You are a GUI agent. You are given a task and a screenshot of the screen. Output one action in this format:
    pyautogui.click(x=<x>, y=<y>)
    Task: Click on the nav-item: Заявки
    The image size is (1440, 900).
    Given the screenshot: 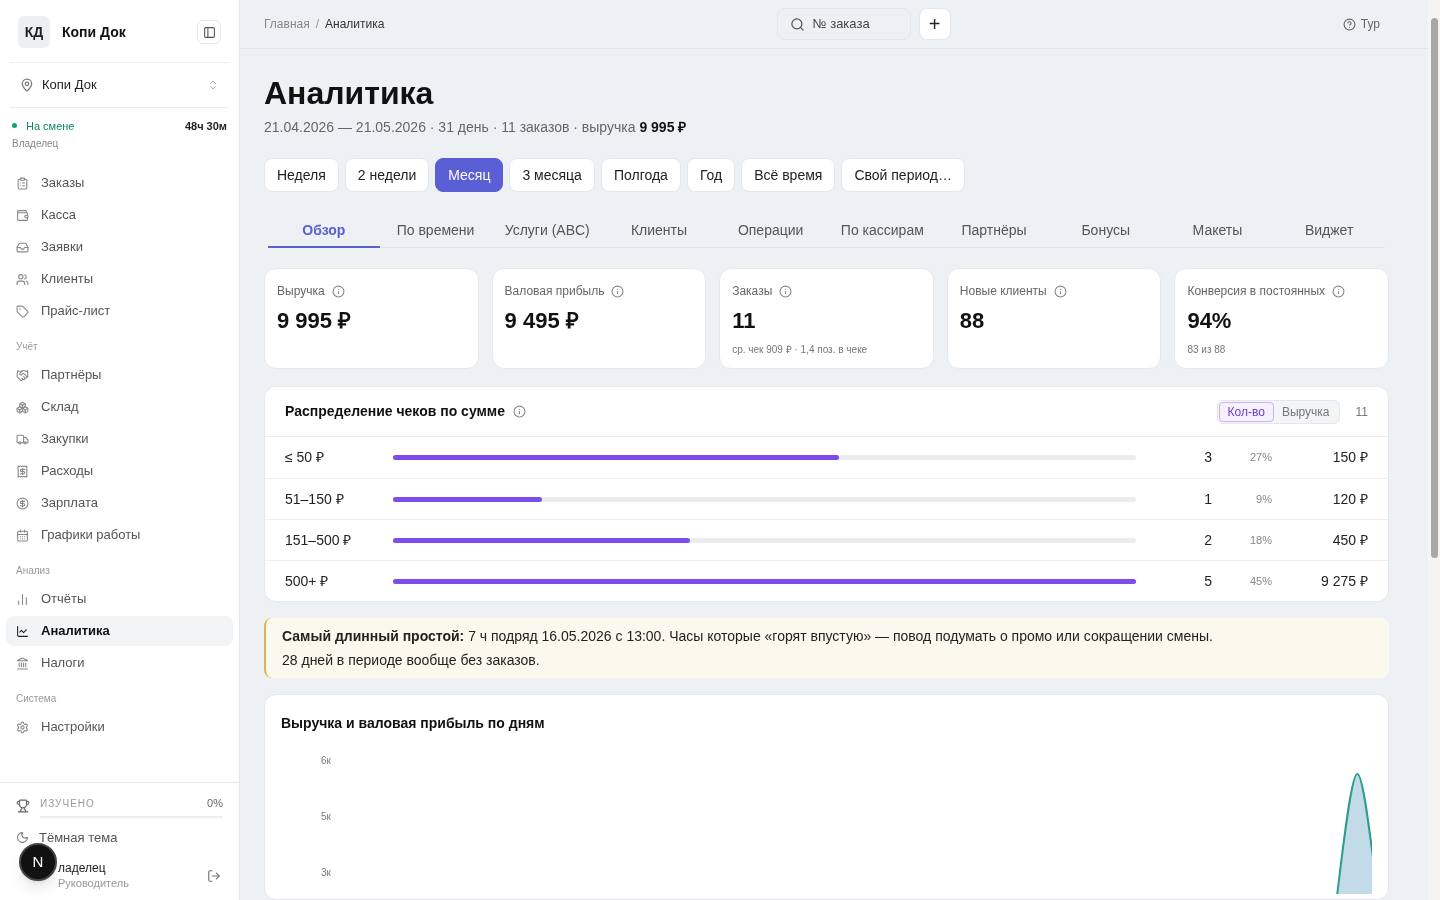 What is the action you would take?
    pyautogui.click(x=119, y=247)
    